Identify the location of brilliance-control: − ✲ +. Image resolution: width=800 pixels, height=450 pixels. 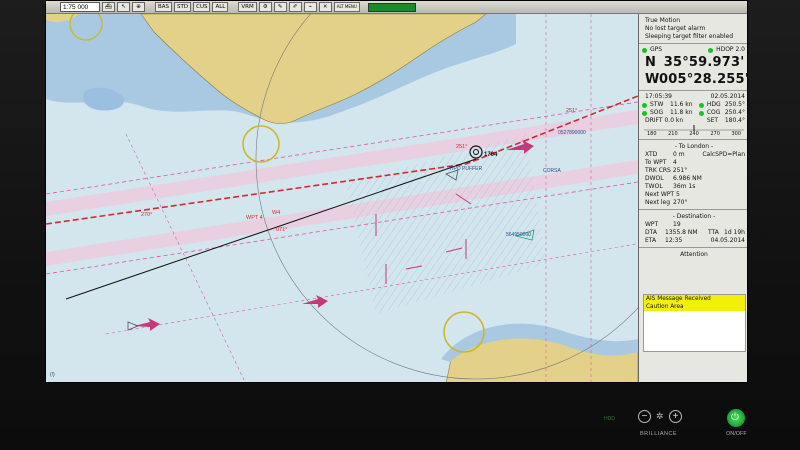
(662, 420).